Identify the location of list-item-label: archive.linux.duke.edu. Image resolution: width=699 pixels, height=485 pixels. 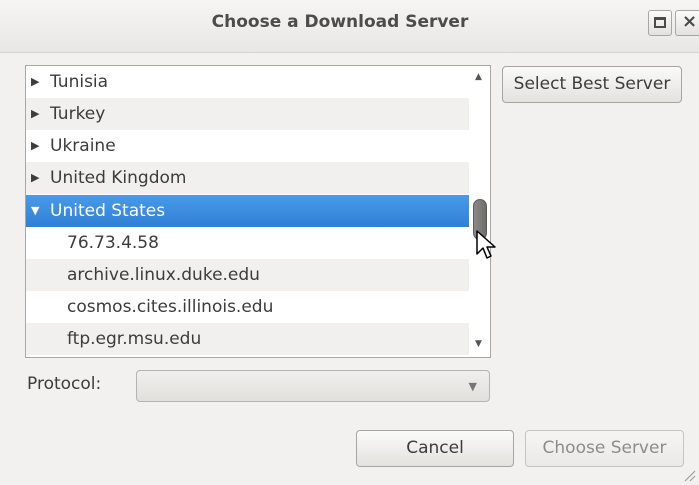
(163, 275).